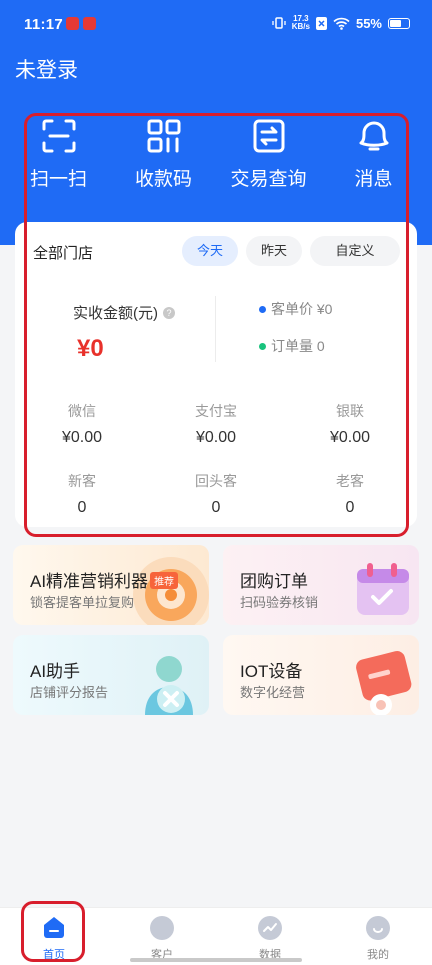  Describe the element at coordinates (399, 23) in the screenshot. I see `battery-icon` at that location.